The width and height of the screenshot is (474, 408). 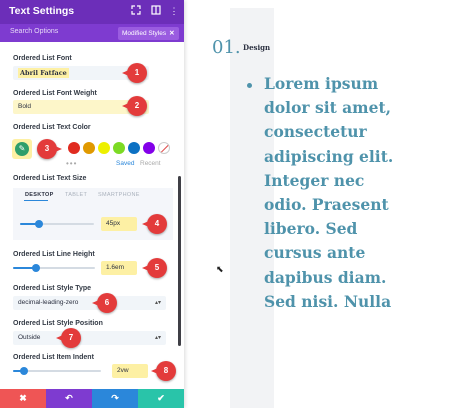 What do you see at coordinates (226, 47) in the screenshot?
I see `list-marker: 01.` at bounding box center [226, 47].